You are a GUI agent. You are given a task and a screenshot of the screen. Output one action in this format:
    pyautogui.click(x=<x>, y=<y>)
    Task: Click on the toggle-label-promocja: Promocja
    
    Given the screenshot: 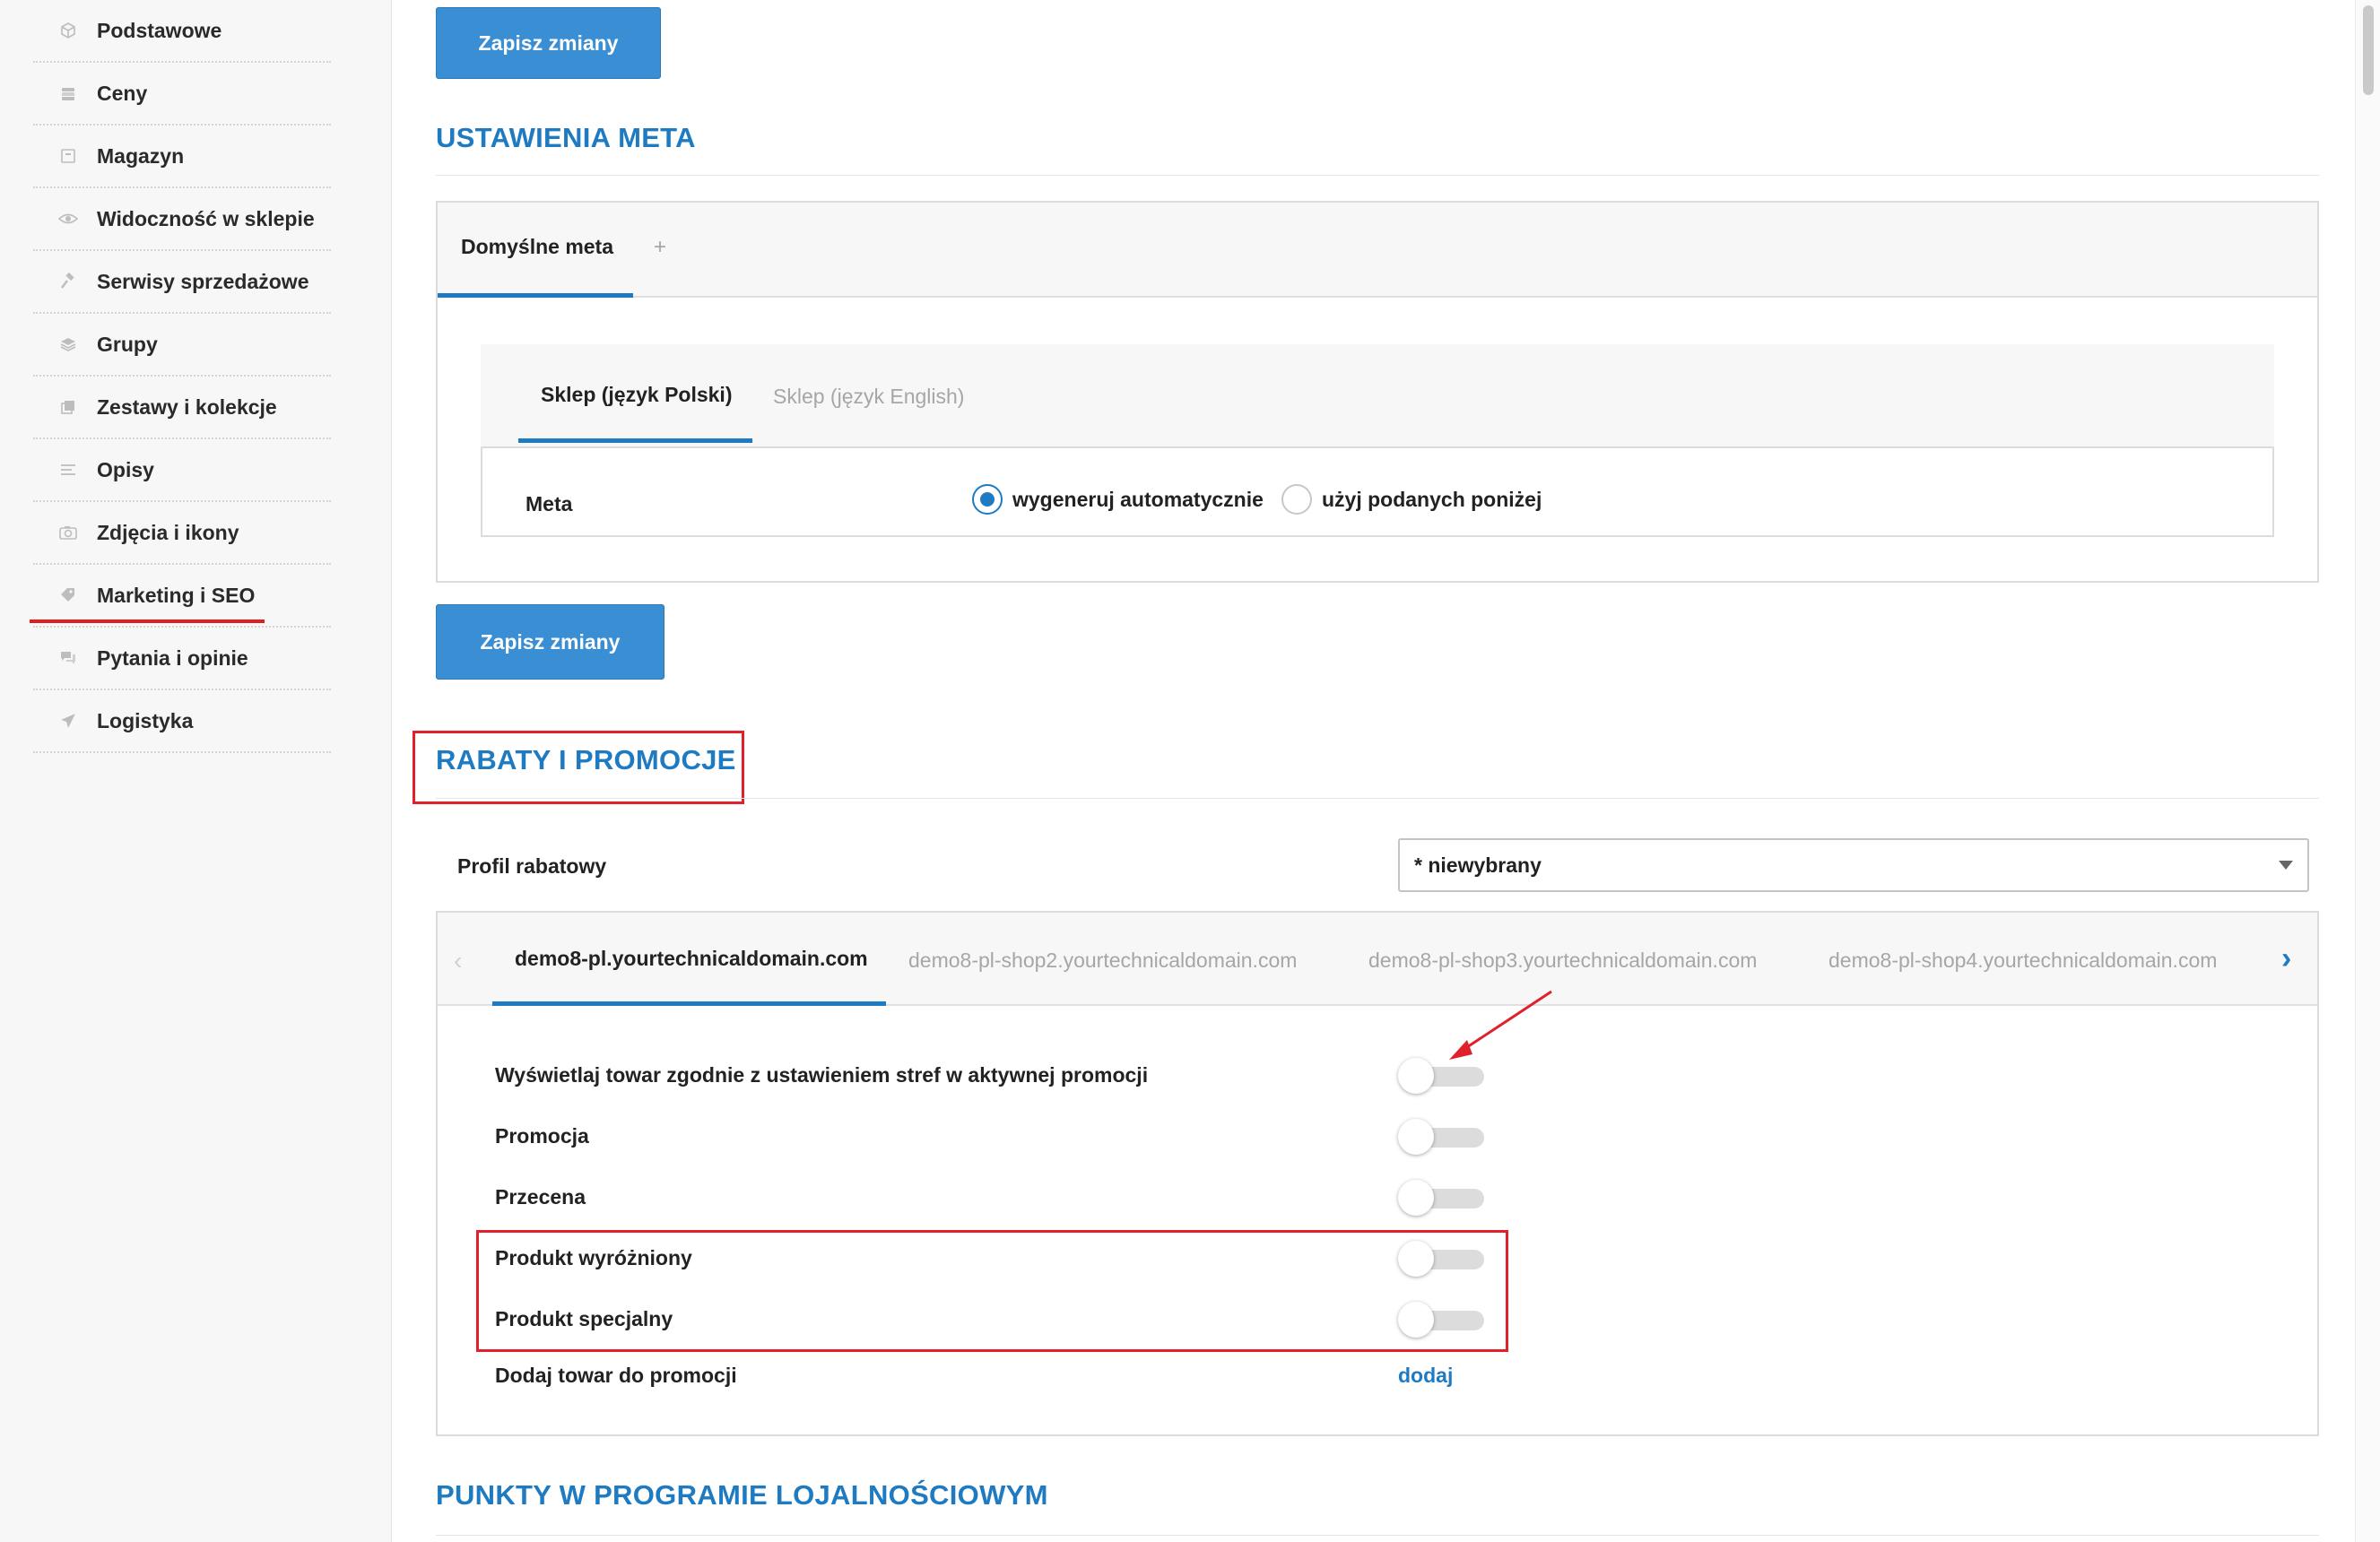 What is the action you would take?
    pyautogui.click(x=542, y=1136)
    